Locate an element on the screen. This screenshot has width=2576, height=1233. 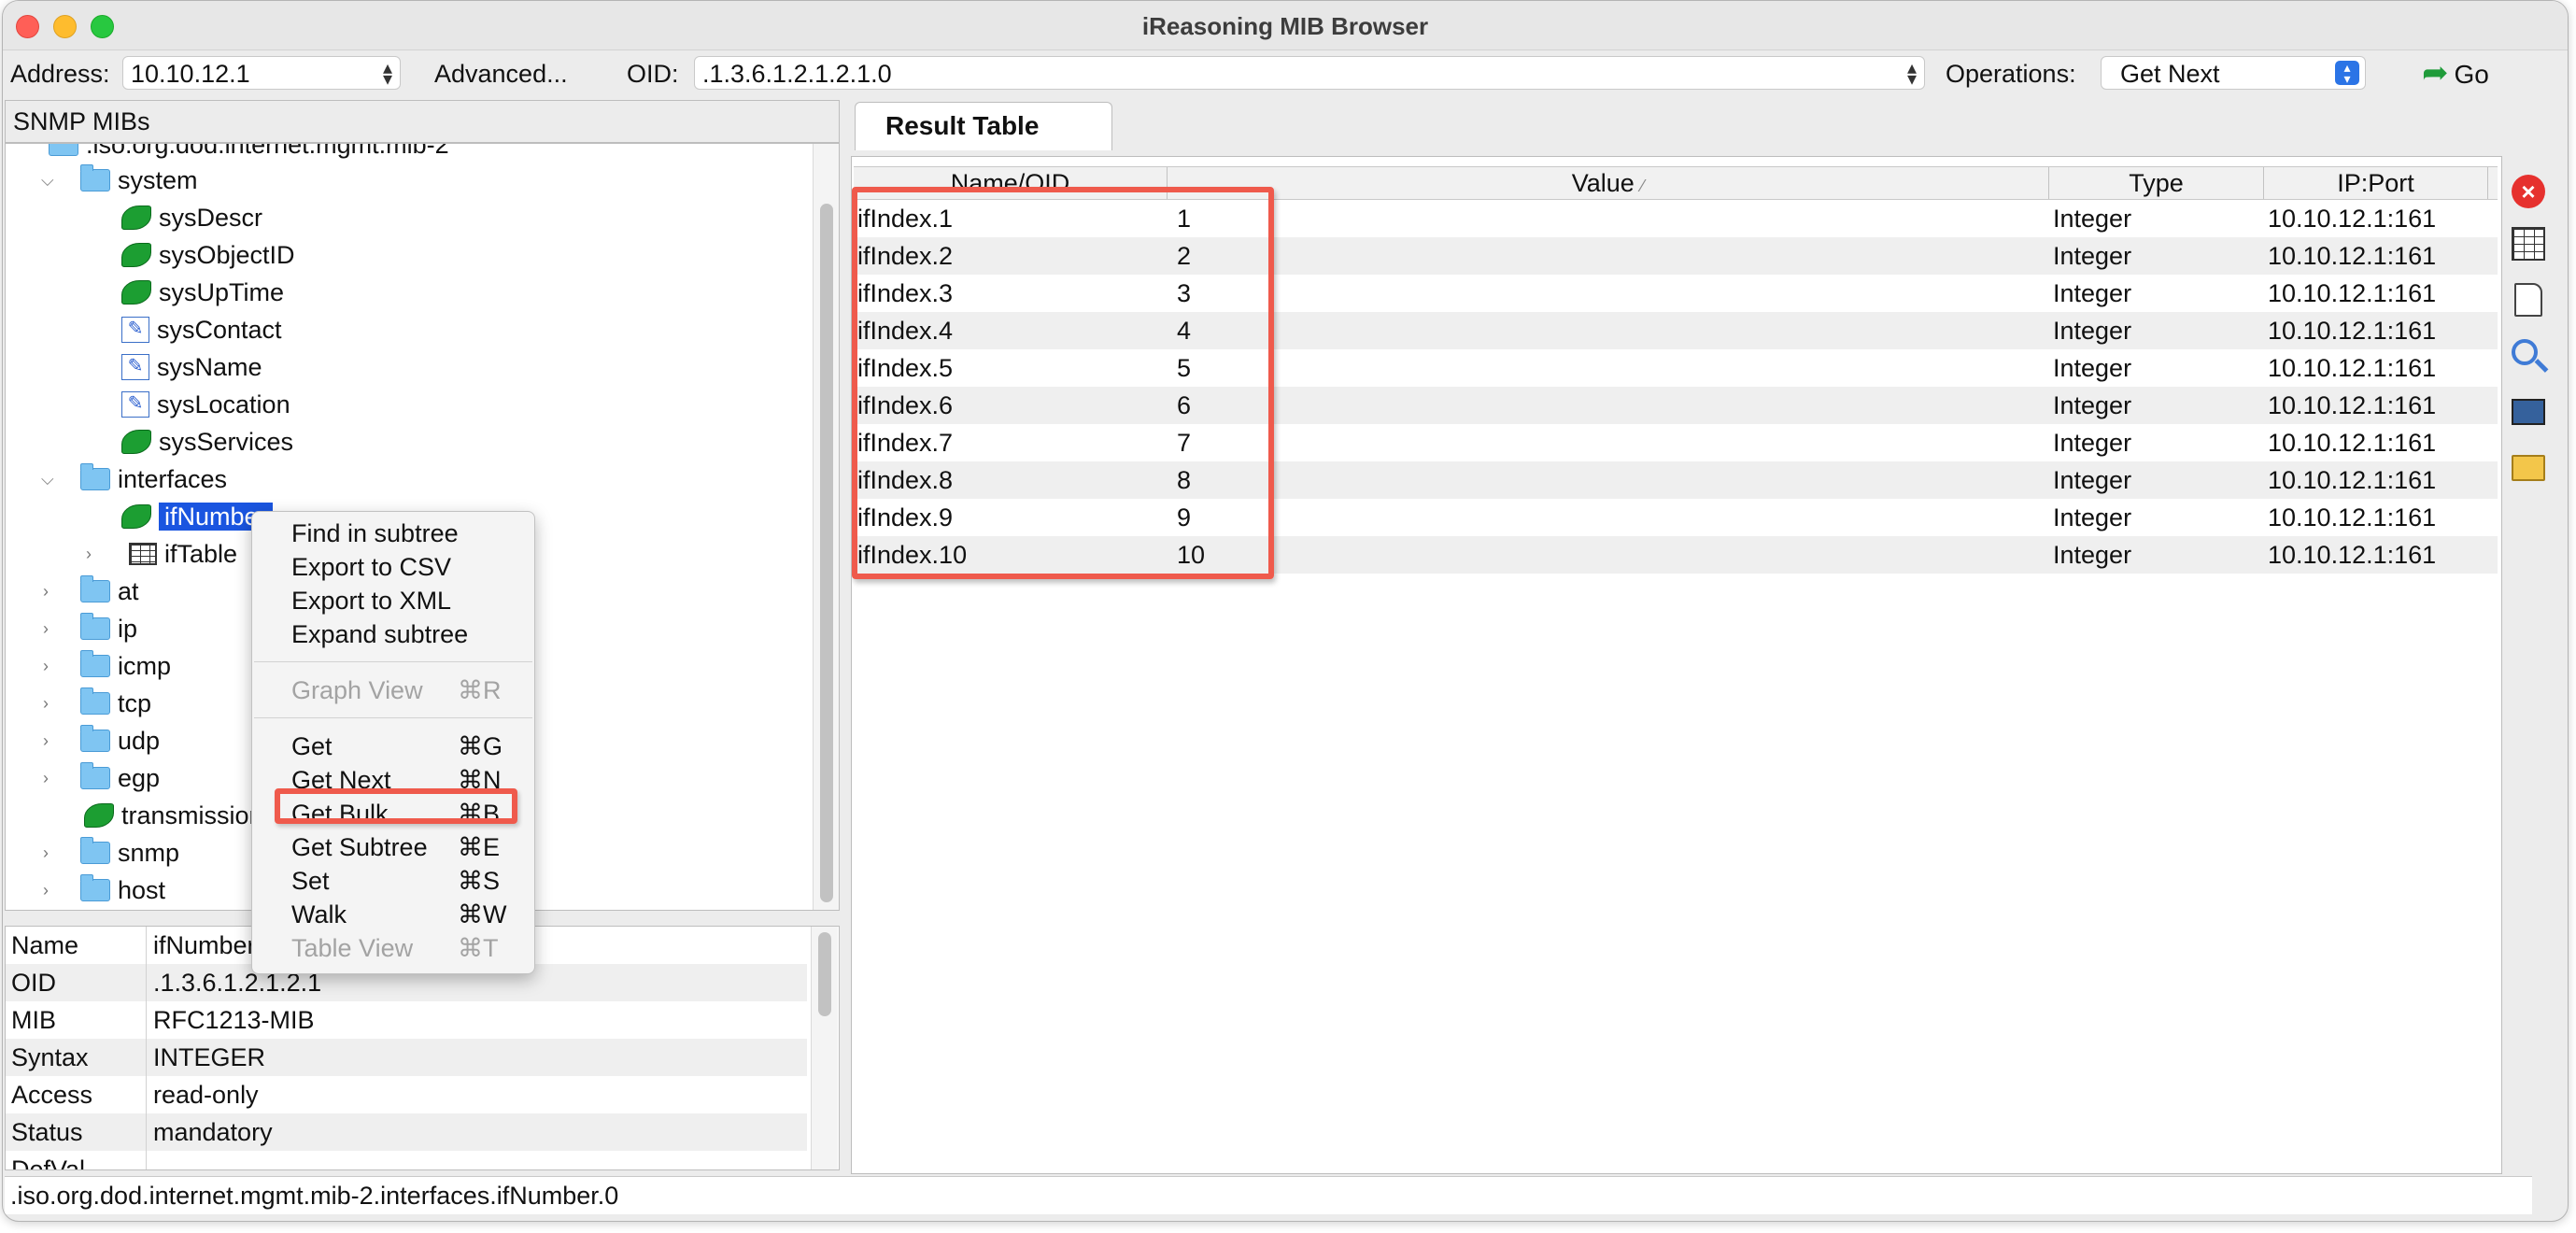
tree-node-sysobjectid: sysObjectID is located at coordinates (208, 255).